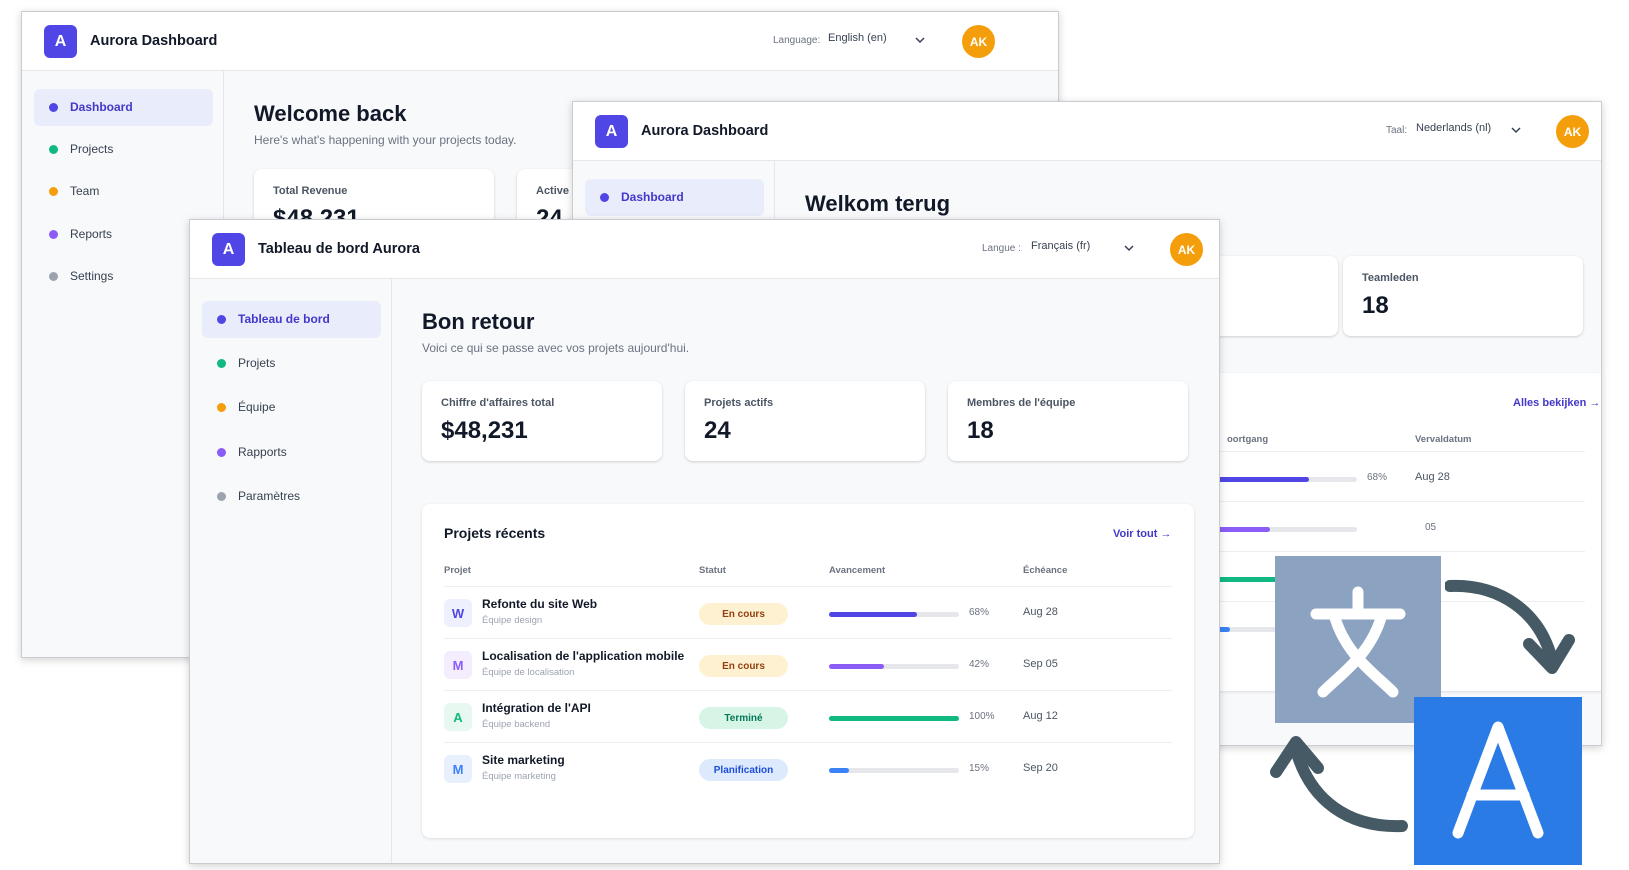  What do you see at coordinates (583, 656) in the screenshot?
I see `project-name: Localisation de l'application mobile` at bounding box center [583, 656].